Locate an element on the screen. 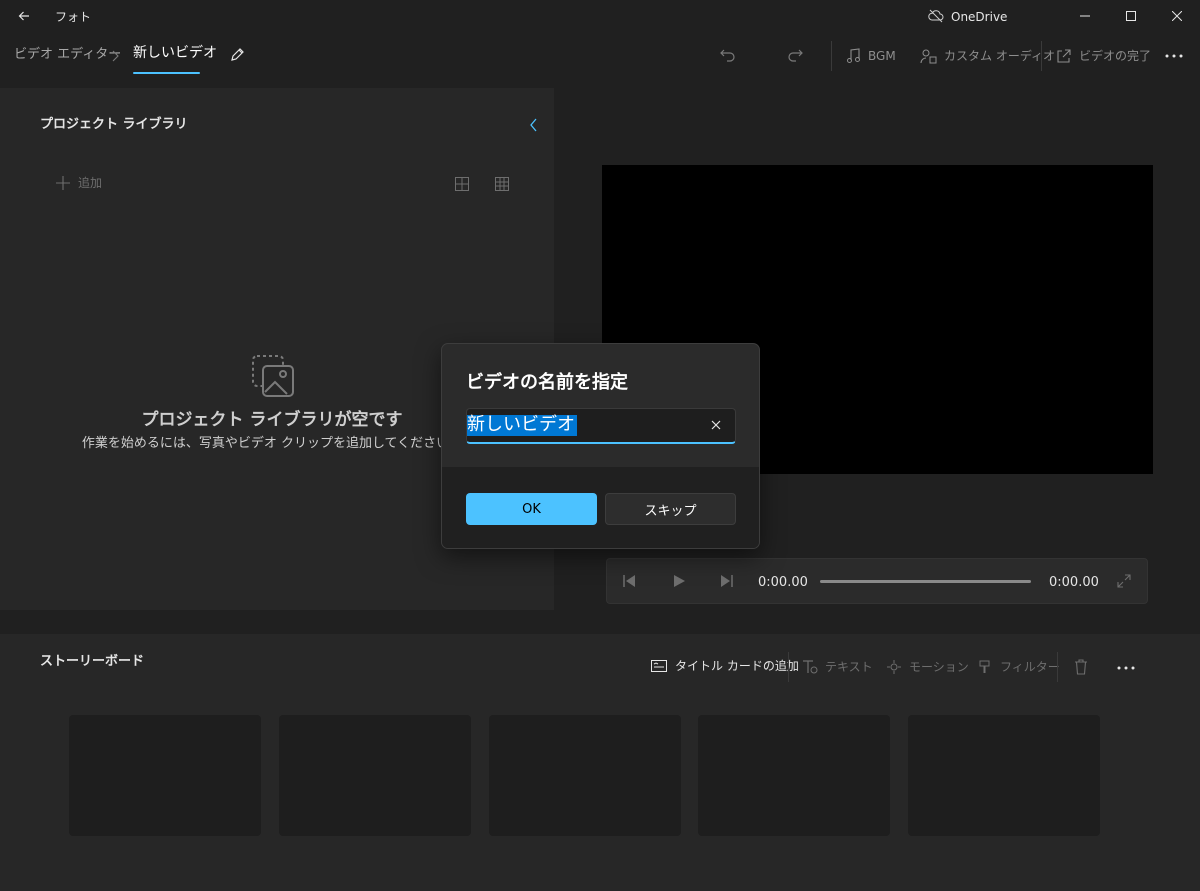  undo-icon is located at coordinates (728, 55).